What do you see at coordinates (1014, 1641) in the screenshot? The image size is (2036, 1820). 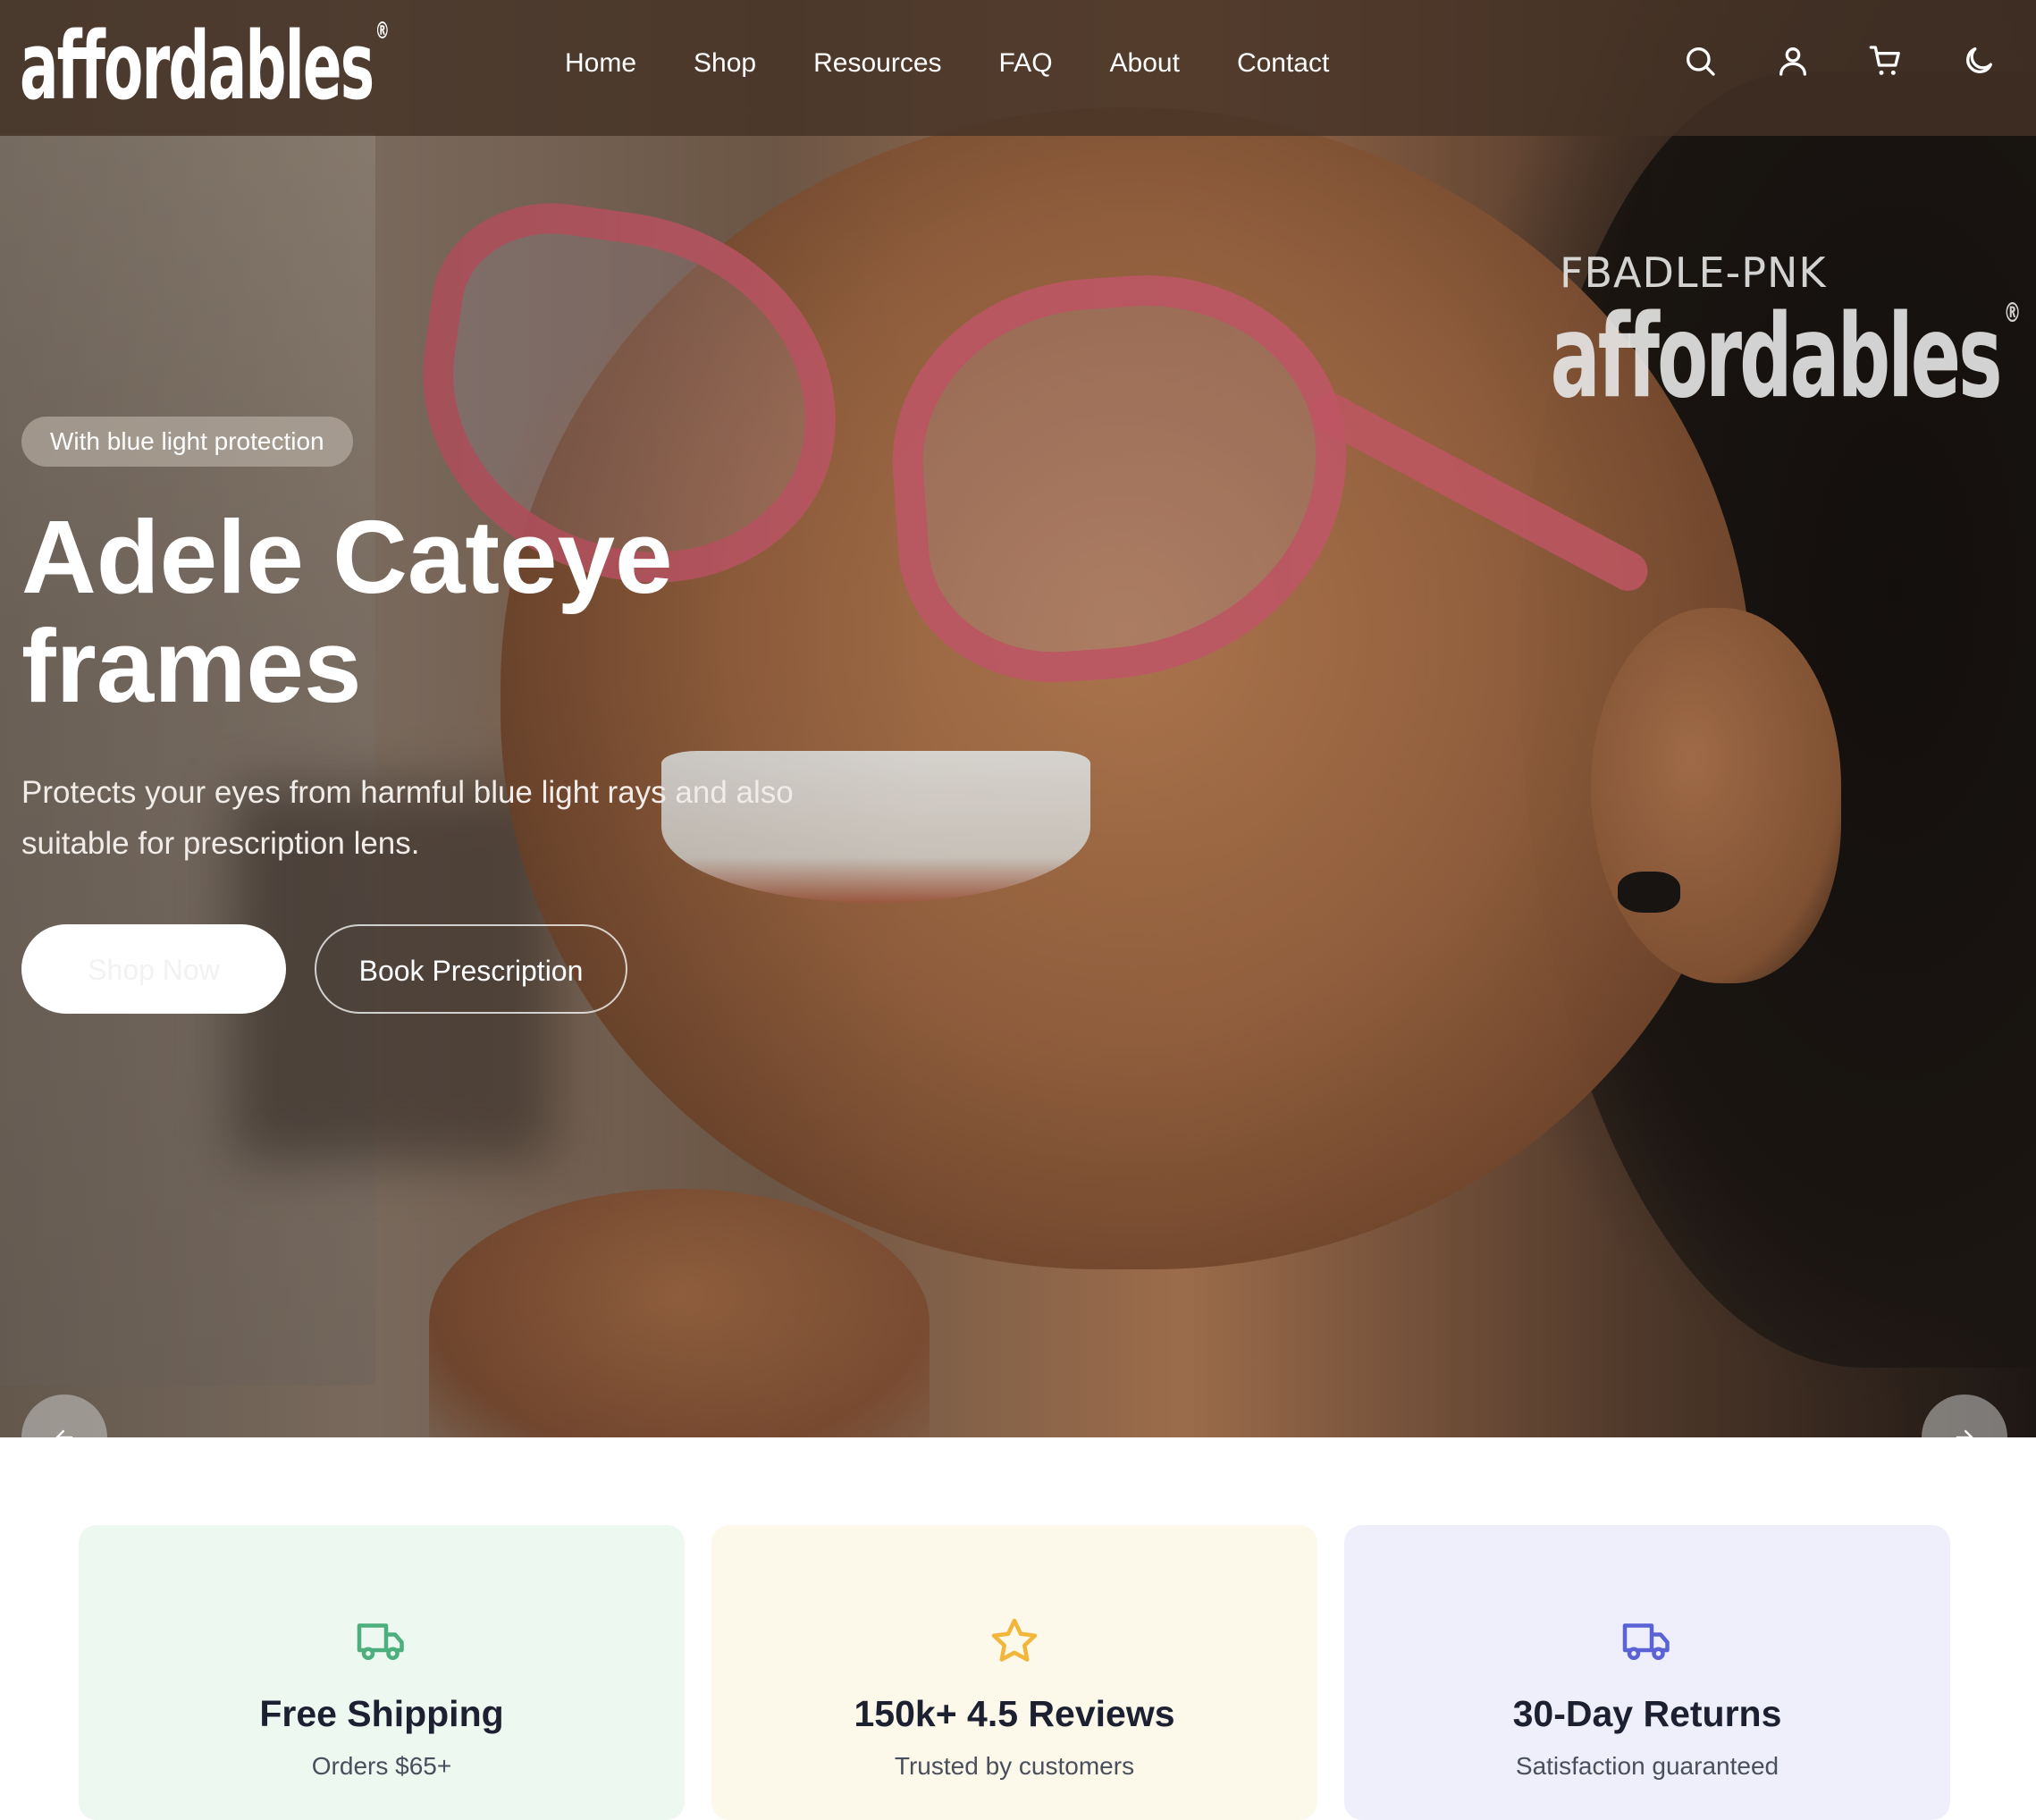 I see `star-icon` at bounding box center [1014, 1641].